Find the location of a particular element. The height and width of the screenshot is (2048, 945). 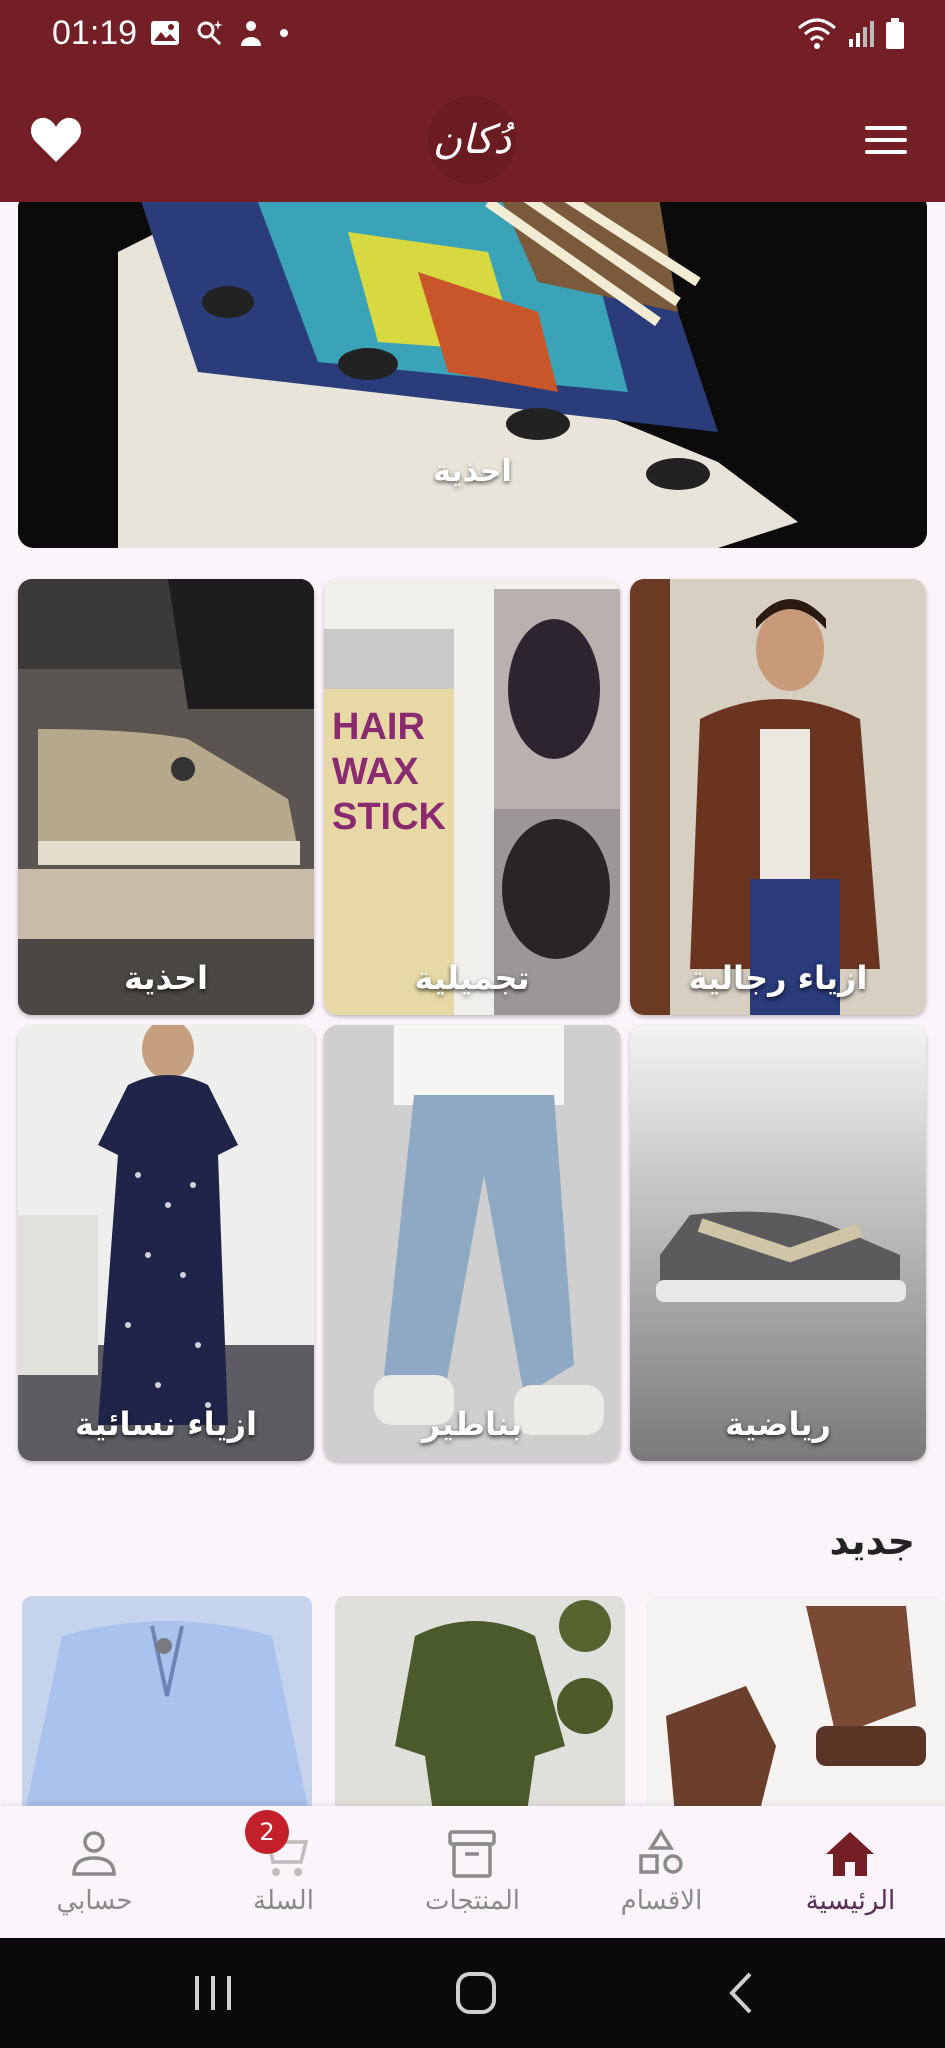

app-bar: دُكان is located at coordinates (472, 137).